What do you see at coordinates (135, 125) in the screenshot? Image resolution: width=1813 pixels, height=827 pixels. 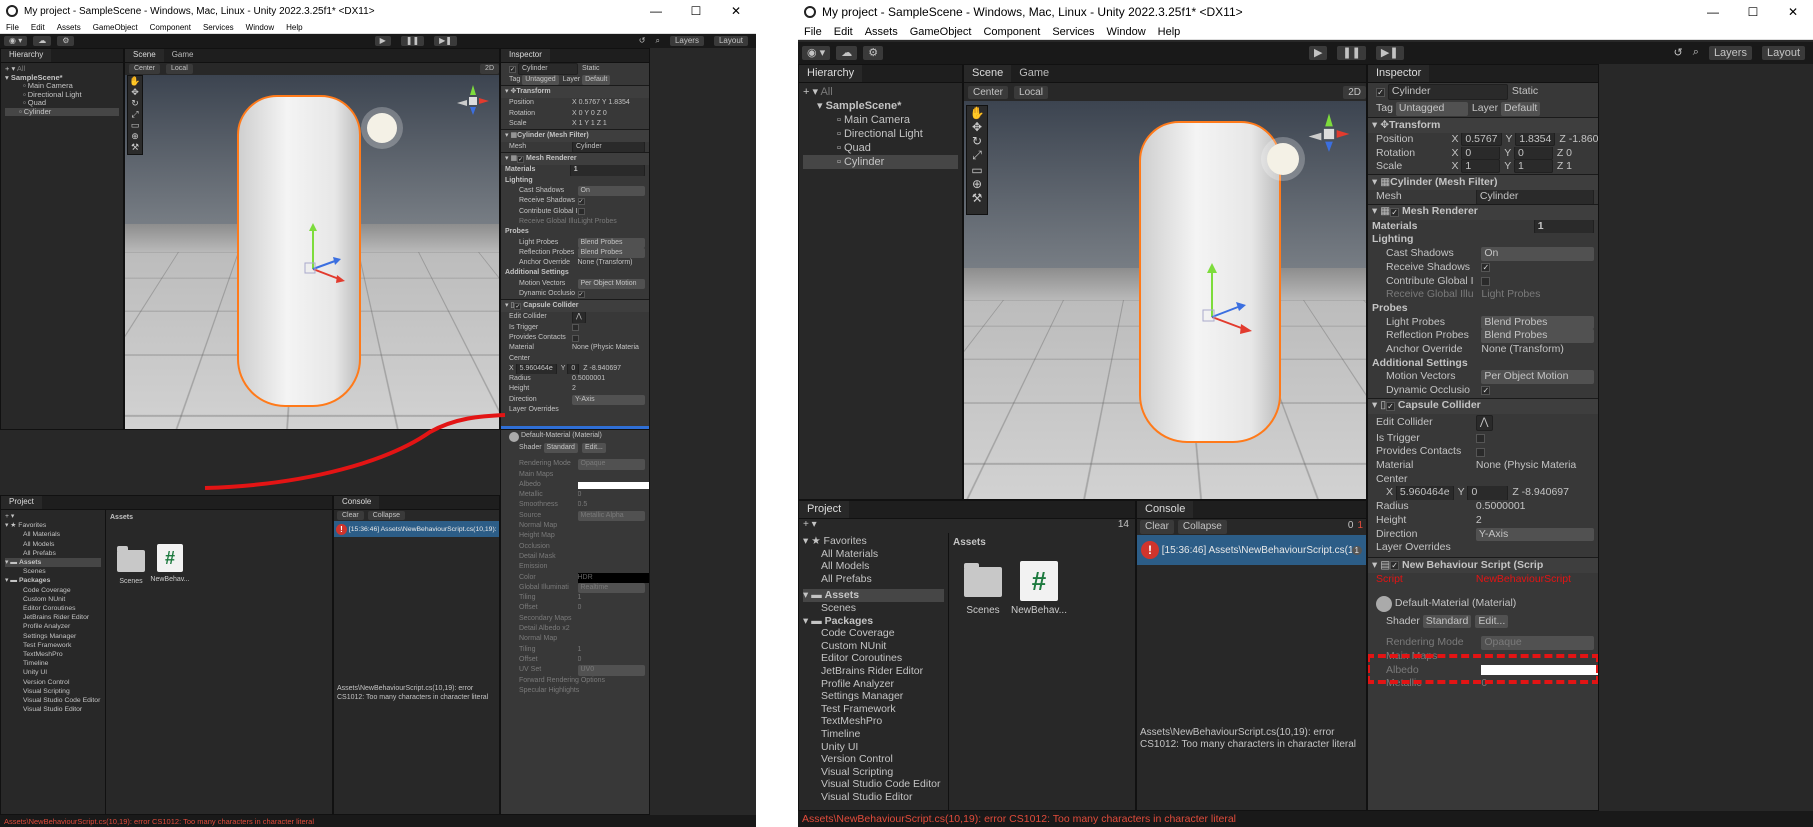 I see `rect-tool-icon: ▭` at bounding box center [135, 125].